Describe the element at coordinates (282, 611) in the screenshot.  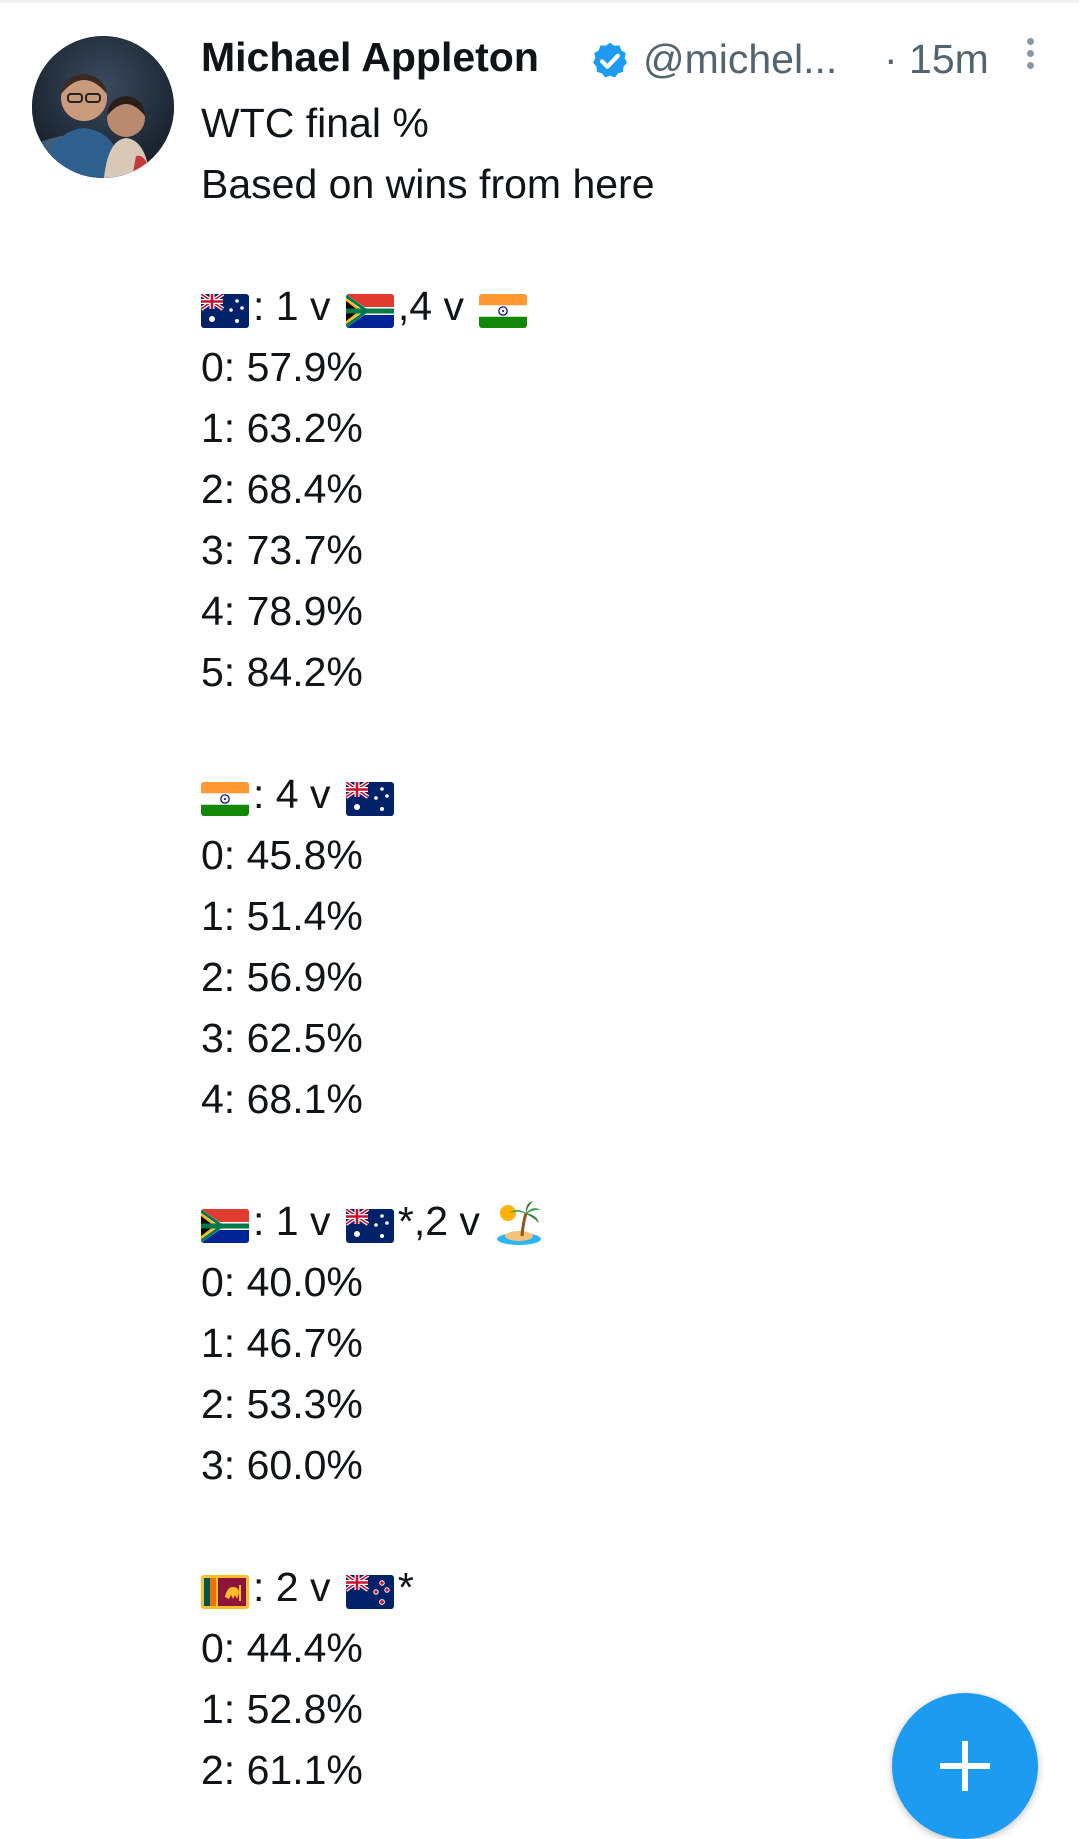
I see `percentage-row: 4: 78.9%` at that location.